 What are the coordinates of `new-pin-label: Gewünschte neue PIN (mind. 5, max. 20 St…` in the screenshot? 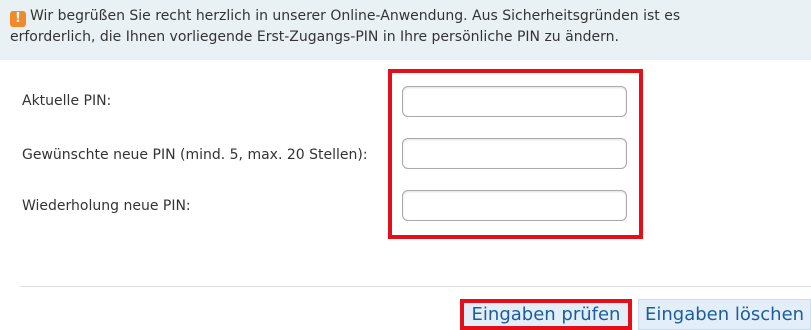 It's located at (195, 155).